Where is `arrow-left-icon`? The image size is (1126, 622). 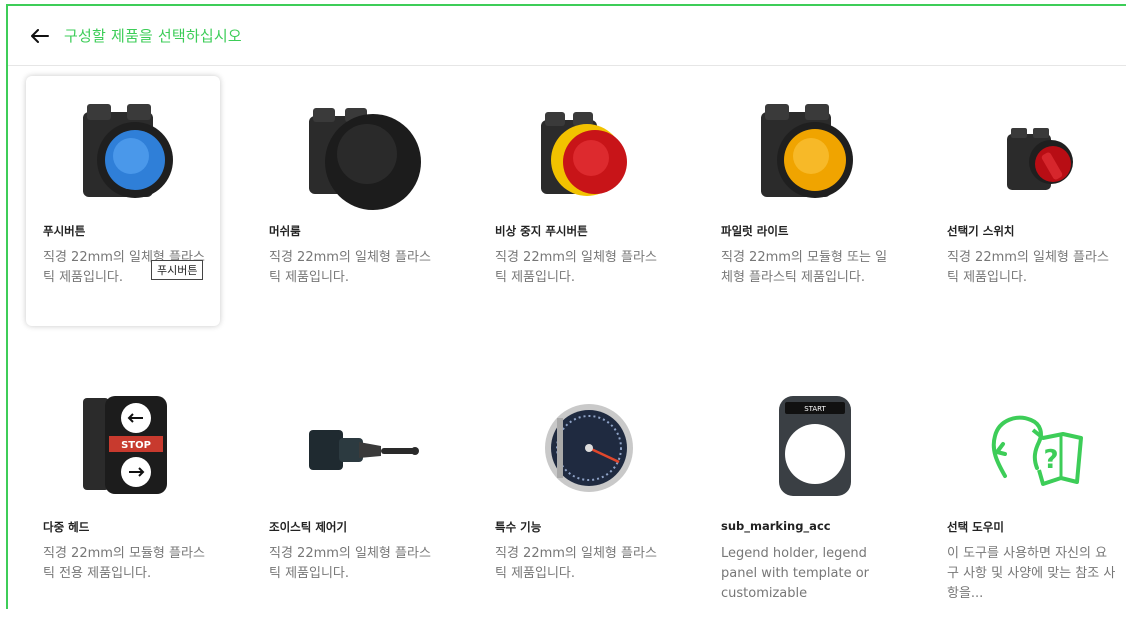
arrow-left-icon is located at coordinates (40, 36).